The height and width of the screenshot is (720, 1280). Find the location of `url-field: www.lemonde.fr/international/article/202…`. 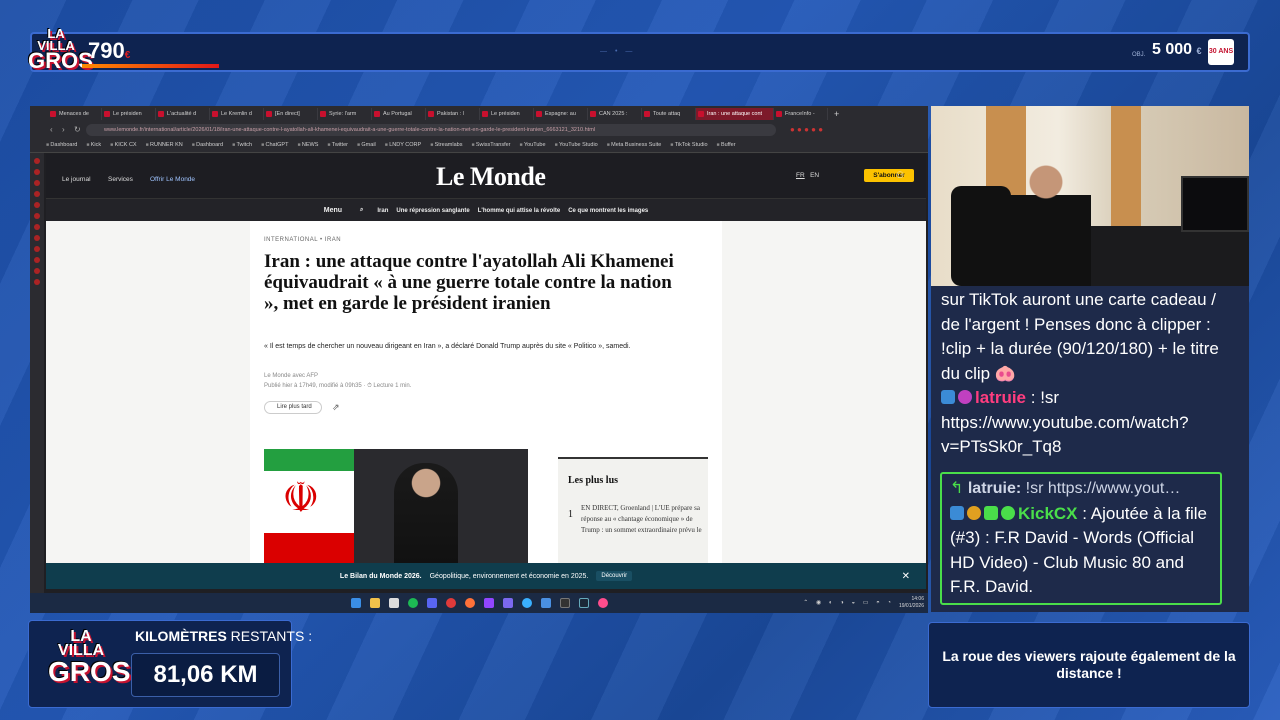

url-field: www.lemonde.fr/international/article/202… is located at coordinates (431, 130).